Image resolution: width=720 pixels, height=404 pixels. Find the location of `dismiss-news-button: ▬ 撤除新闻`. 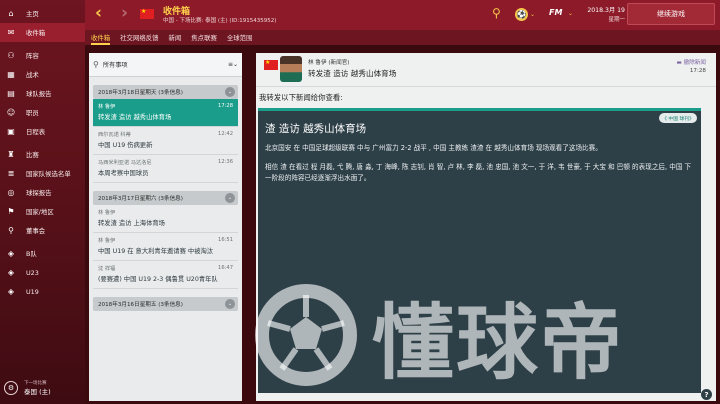

dismiss-news-button: ▬ 撤除新闻 is located at coordinates (691, 62).